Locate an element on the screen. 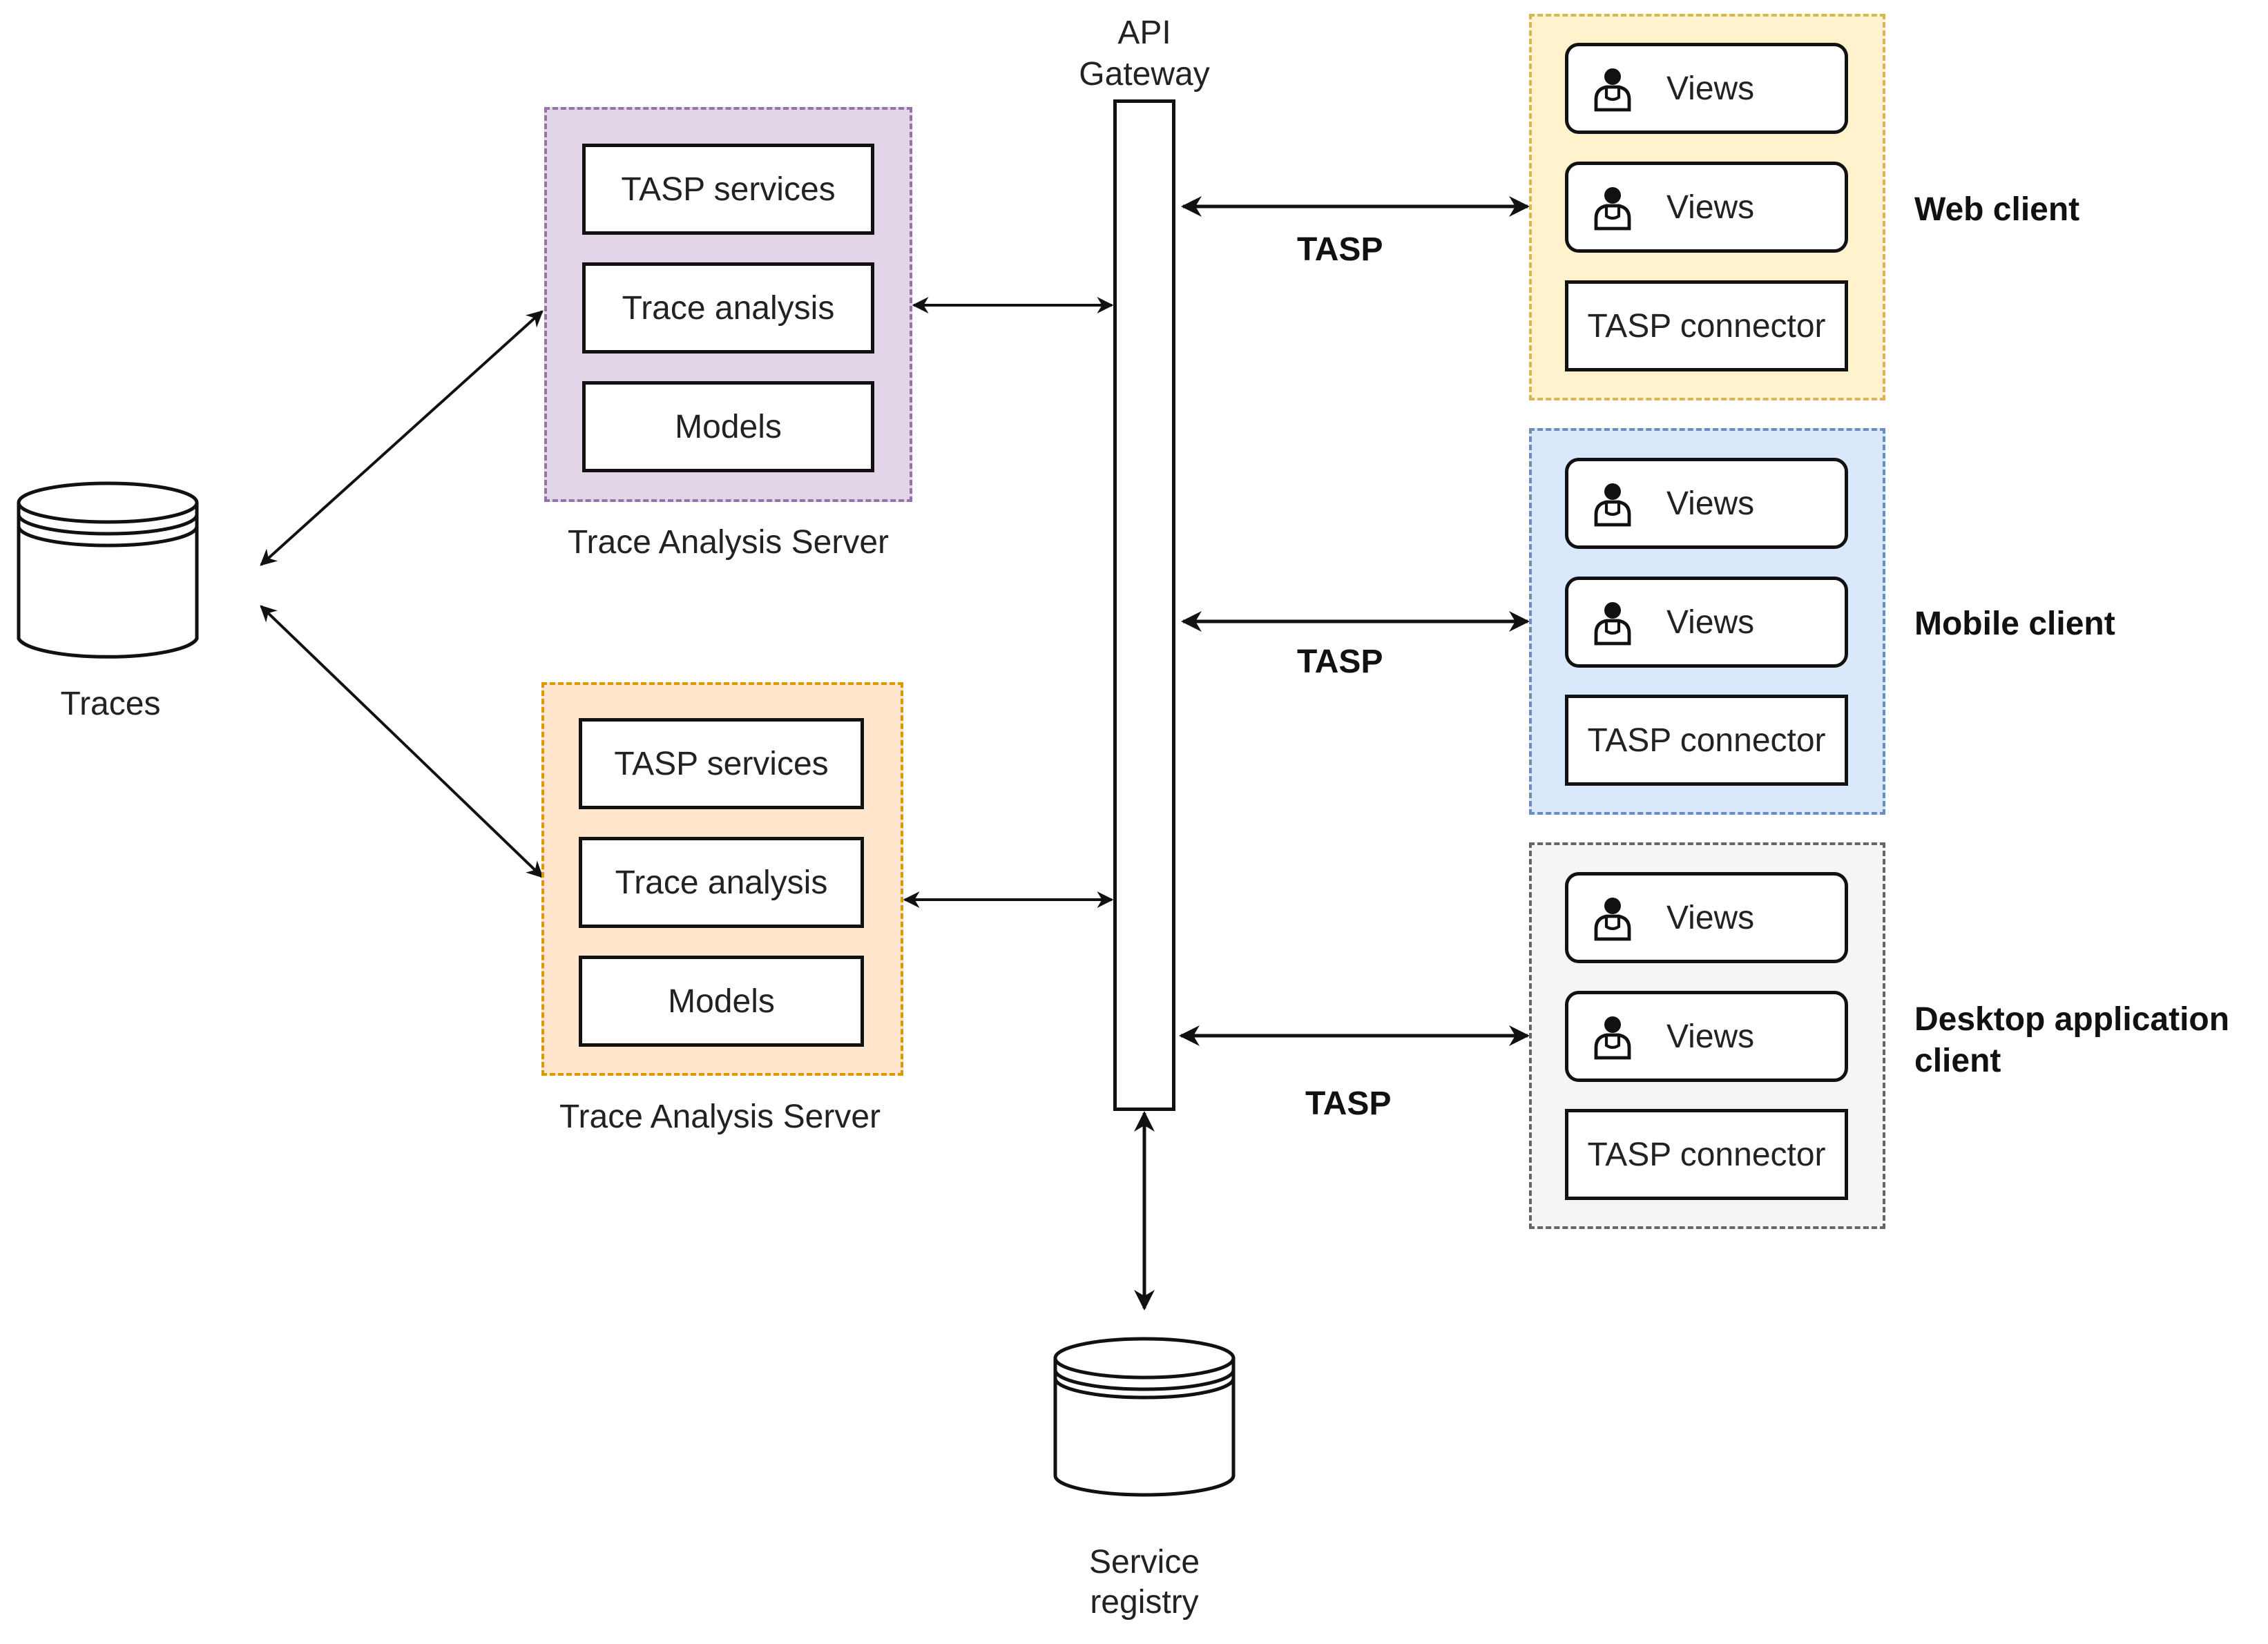 The width and height of the screenshot is (2268, 1644). desktop-client-views-2: Views is located at coordinates (1706, 1036).